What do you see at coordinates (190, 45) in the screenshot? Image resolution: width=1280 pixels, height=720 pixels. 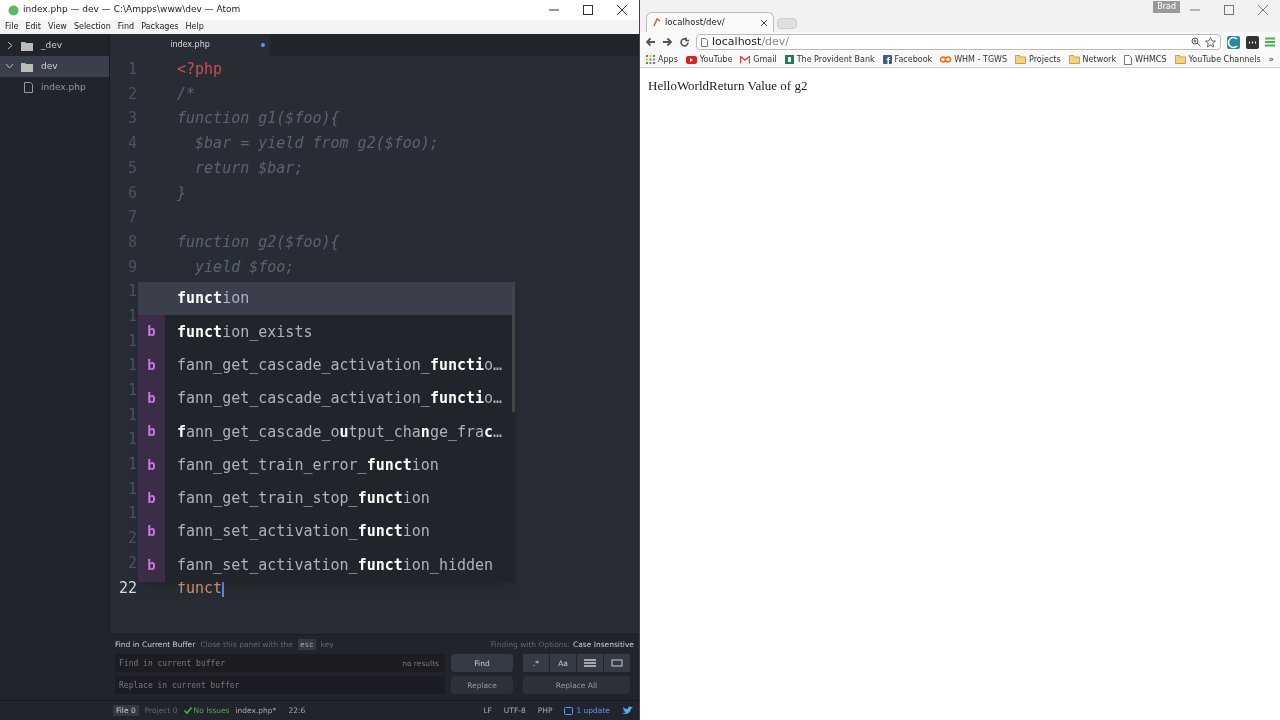 I see `editor-tab: index.php` at bounding box center [190, 45].